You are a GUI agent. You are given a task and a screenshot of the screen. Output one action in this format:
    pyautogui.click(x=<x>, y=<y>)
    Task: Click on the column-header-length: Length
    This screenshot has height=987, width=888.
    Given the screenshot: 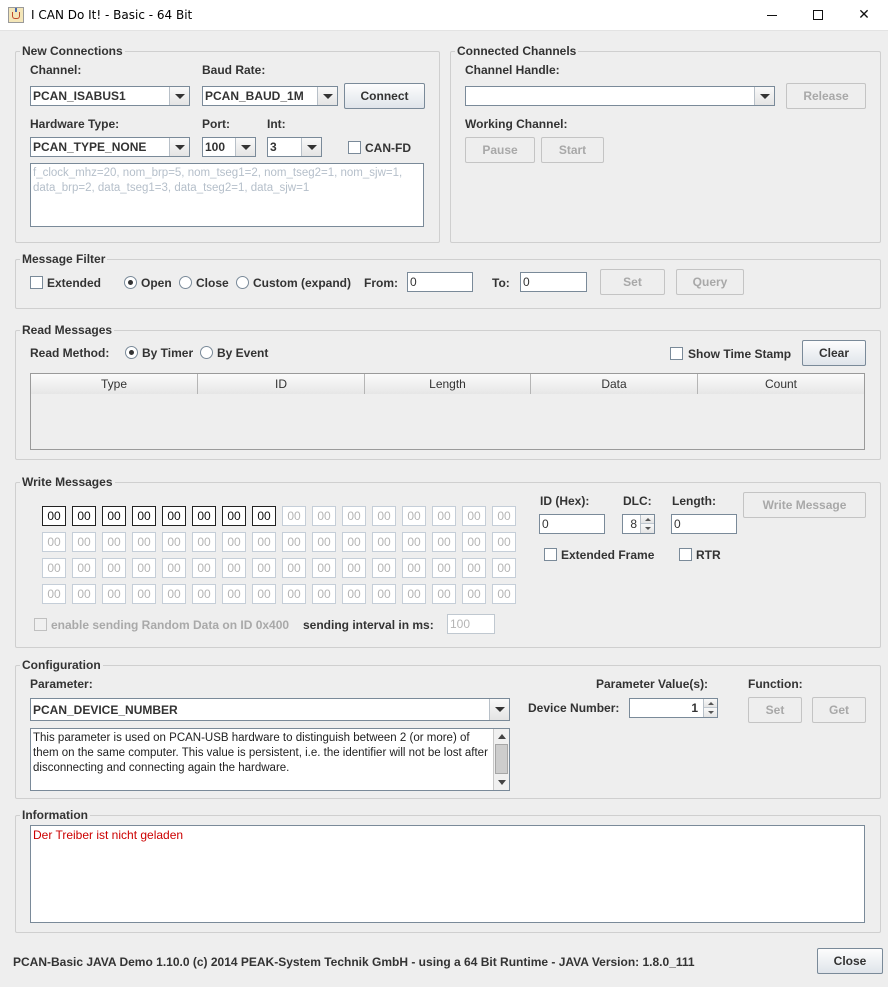 What is the action you would take?
    pyautogui.click(x=448, y=384)
    